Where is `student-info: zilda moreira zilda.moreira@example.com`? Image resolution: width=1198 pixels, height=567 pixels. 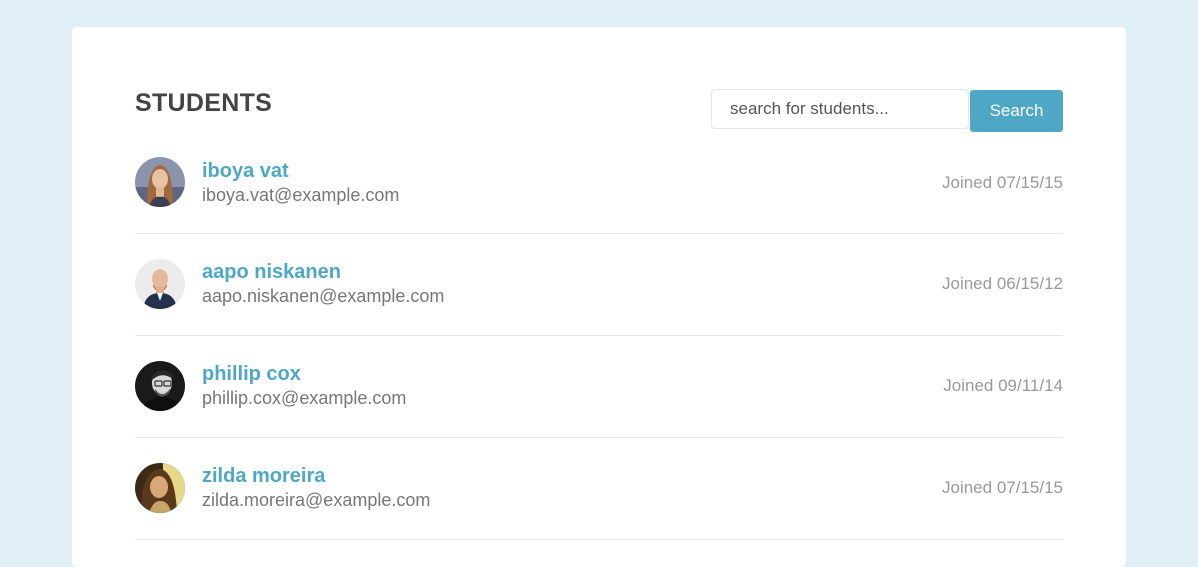 student-info: zilda moreira zilda.moreira@example.com is located at coordinates (316, 488).